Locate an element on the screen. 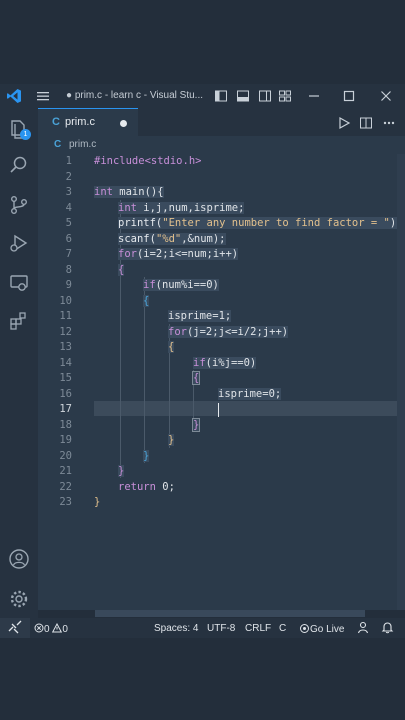 This screenshot has height=720, width=405. code-line: return 0; is located at coordinates (146, 488).